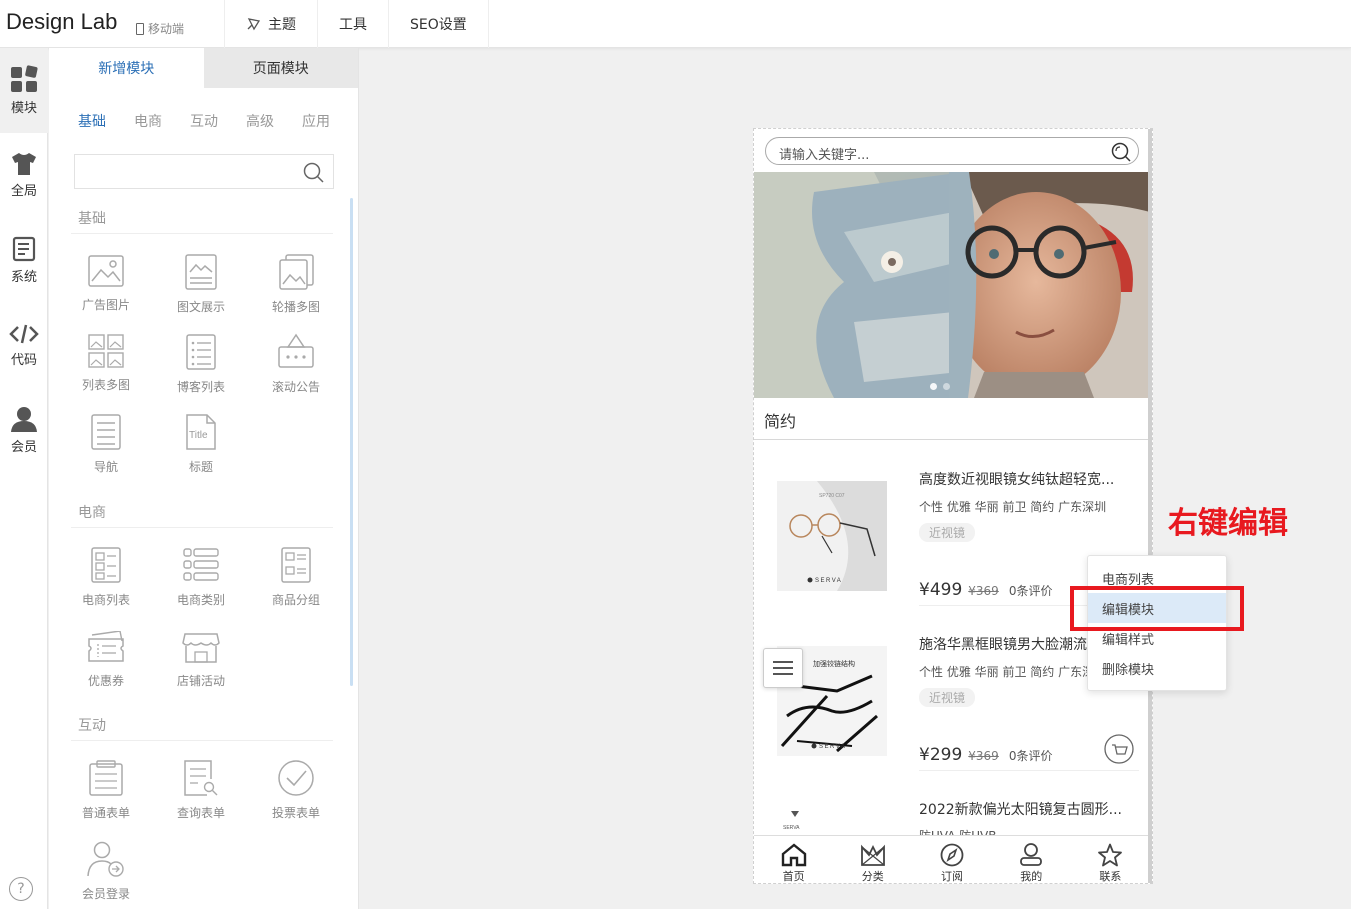  I want to click on nav-tools: 工具, so click(352, 24).